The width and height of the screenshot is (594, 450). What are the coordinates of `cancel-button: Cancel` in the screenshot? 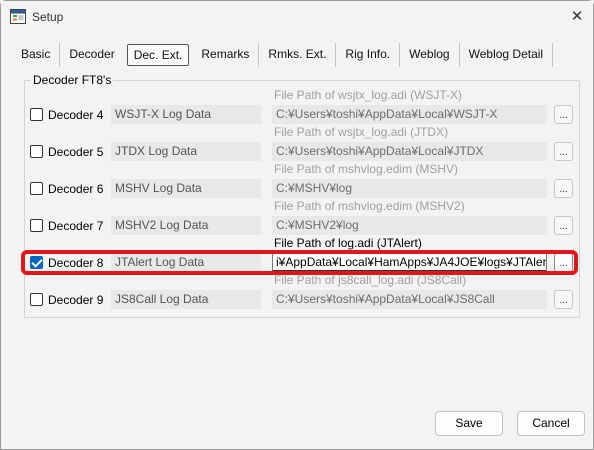 It's located at (551, 423).